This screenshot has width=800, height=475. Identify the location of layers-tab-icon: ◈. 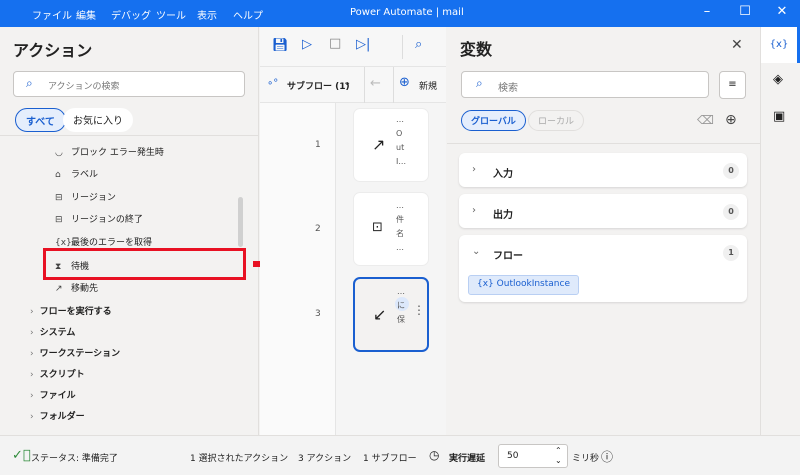
(778, 79).